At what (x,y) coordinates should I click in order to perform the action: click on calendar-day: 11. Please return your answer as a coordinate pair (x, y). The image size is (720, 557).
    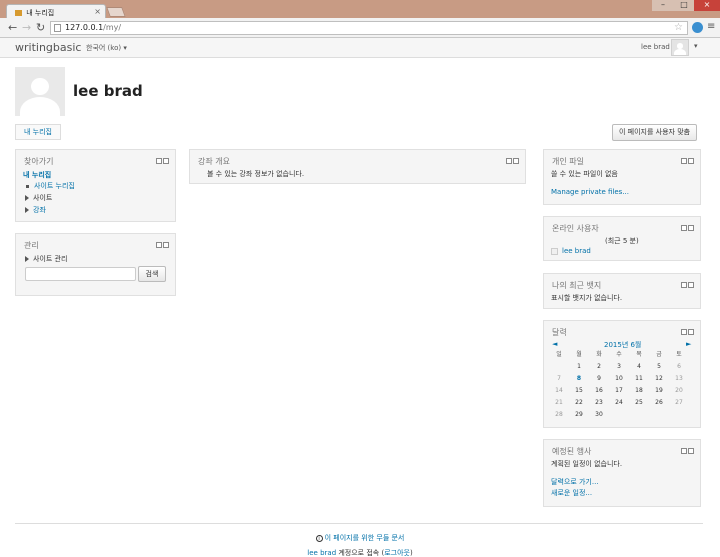
    Looking at the image, I should click on (639, 378).